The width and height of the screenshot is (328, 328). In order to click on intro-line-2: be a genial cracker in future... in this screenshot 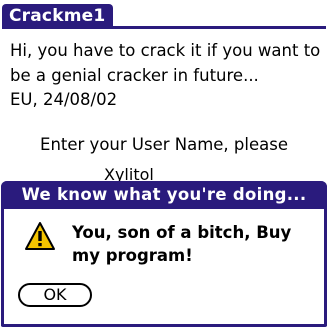, I will do `click(134, 75)`.